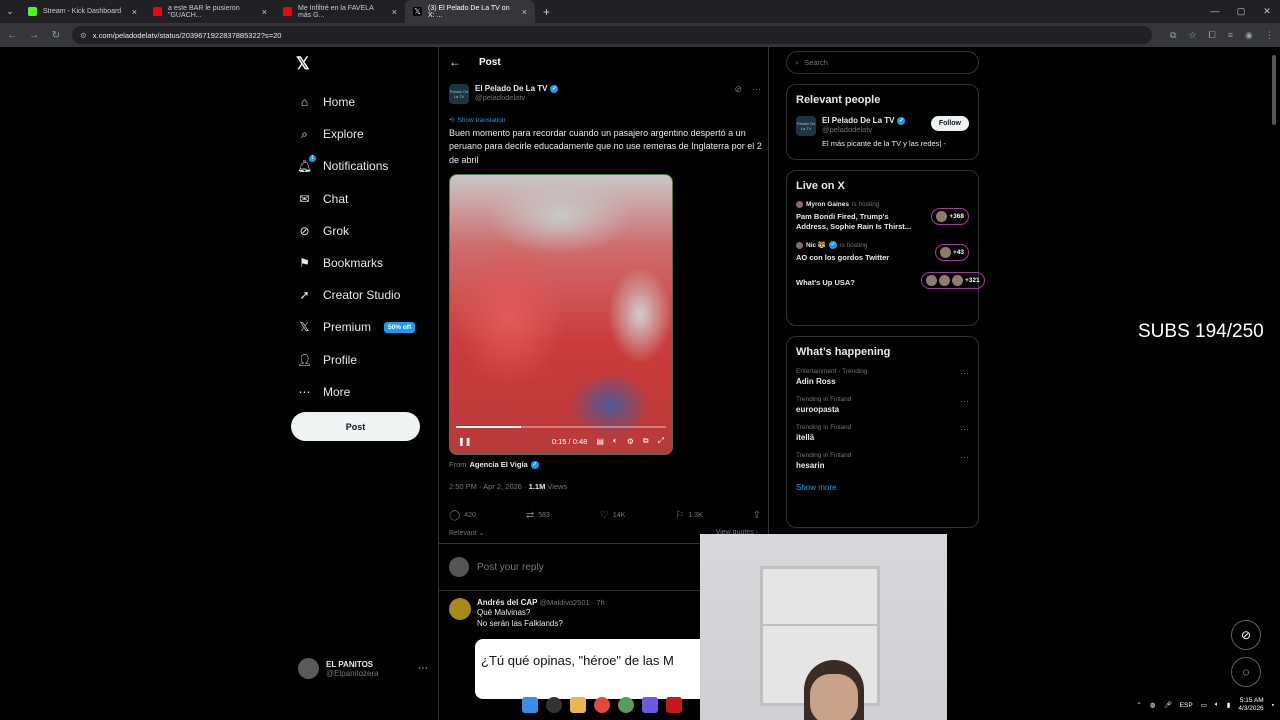  Describe the element at coordinates (858, 120) in the screenshot. I see `person-name: El Pelado De La TV` at that location.